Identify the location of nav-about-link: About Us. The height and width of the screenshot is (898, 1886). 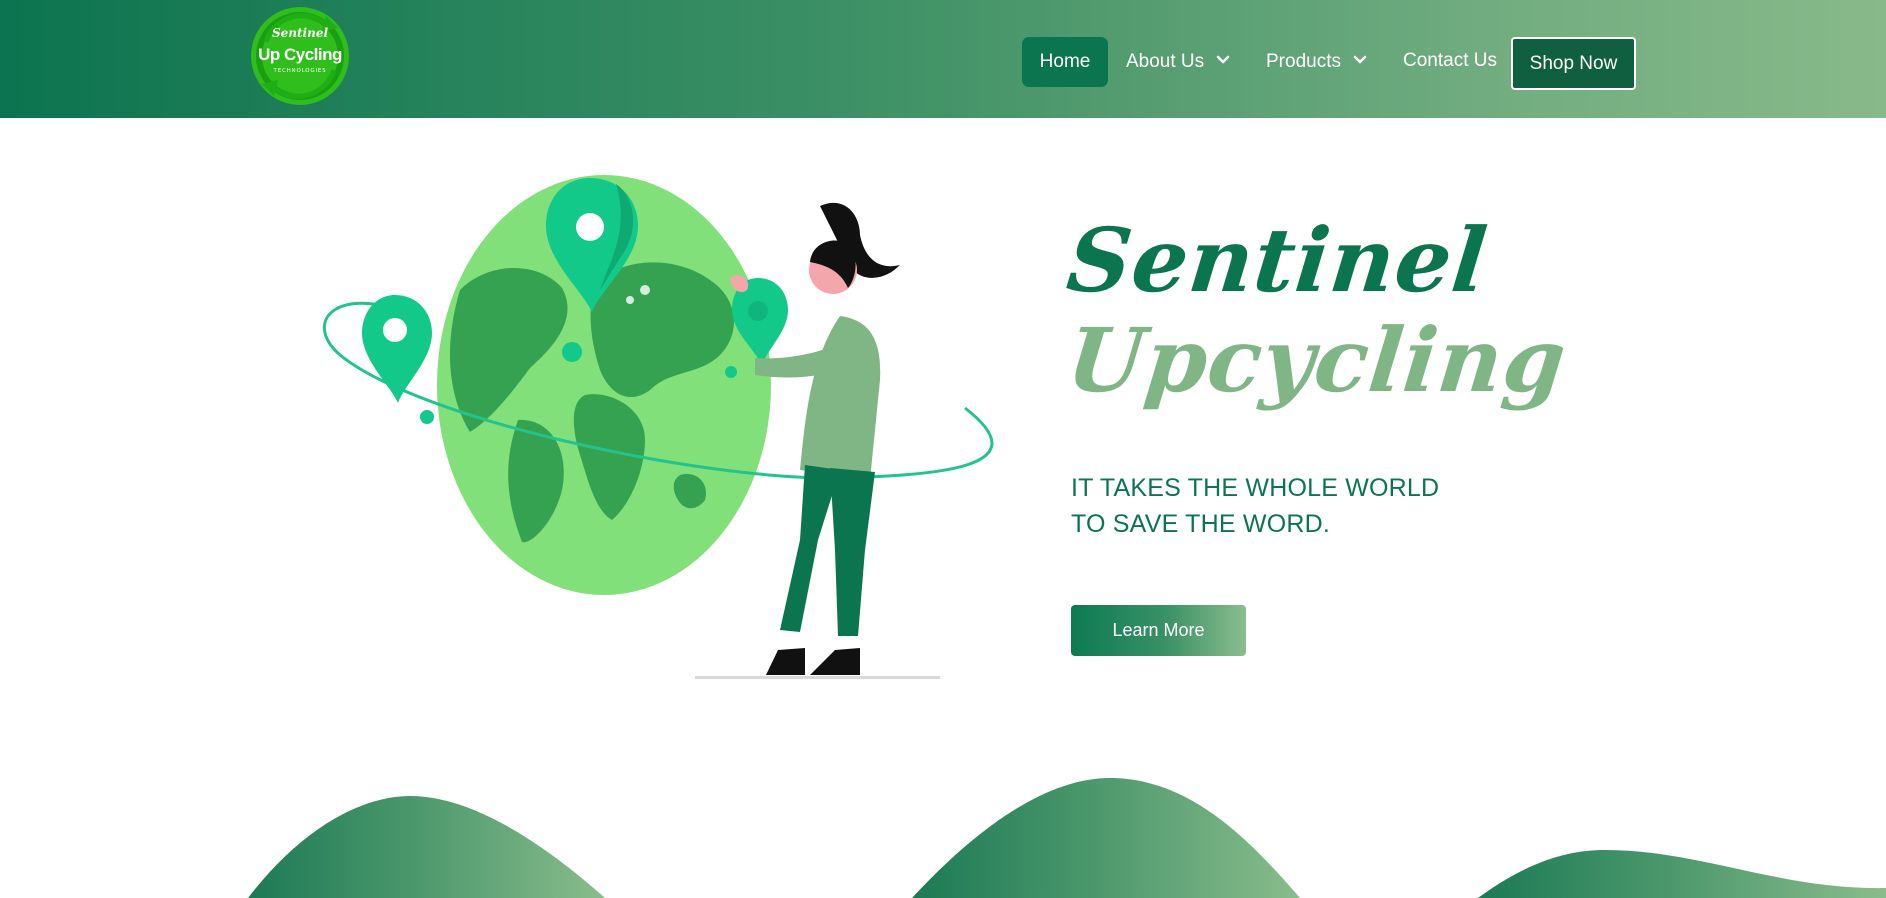
(1178, 62).